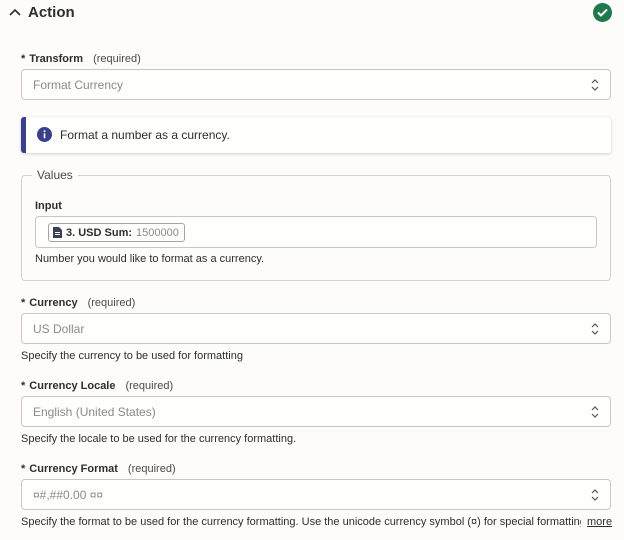 The height and width of the screenshot is (540, 624). What do you see at coordinates (316, 411) in the screenshot?
I see `locale-select: English (United States)` at bounding box center [316, 411].